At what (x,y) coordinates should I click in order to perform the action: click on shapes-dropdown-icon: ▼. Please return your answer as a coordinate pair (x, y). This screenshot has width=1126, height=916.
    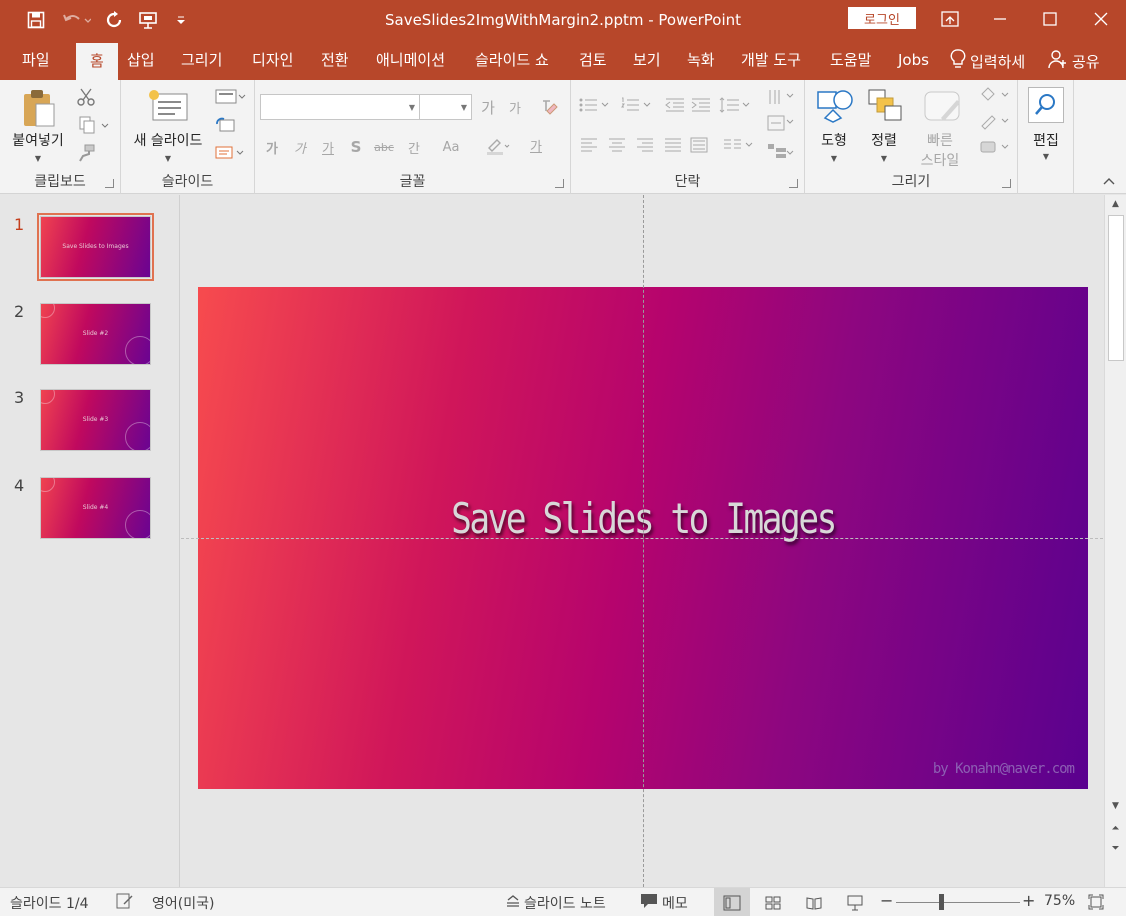
    Looking at the image, I should click on (834, 158).